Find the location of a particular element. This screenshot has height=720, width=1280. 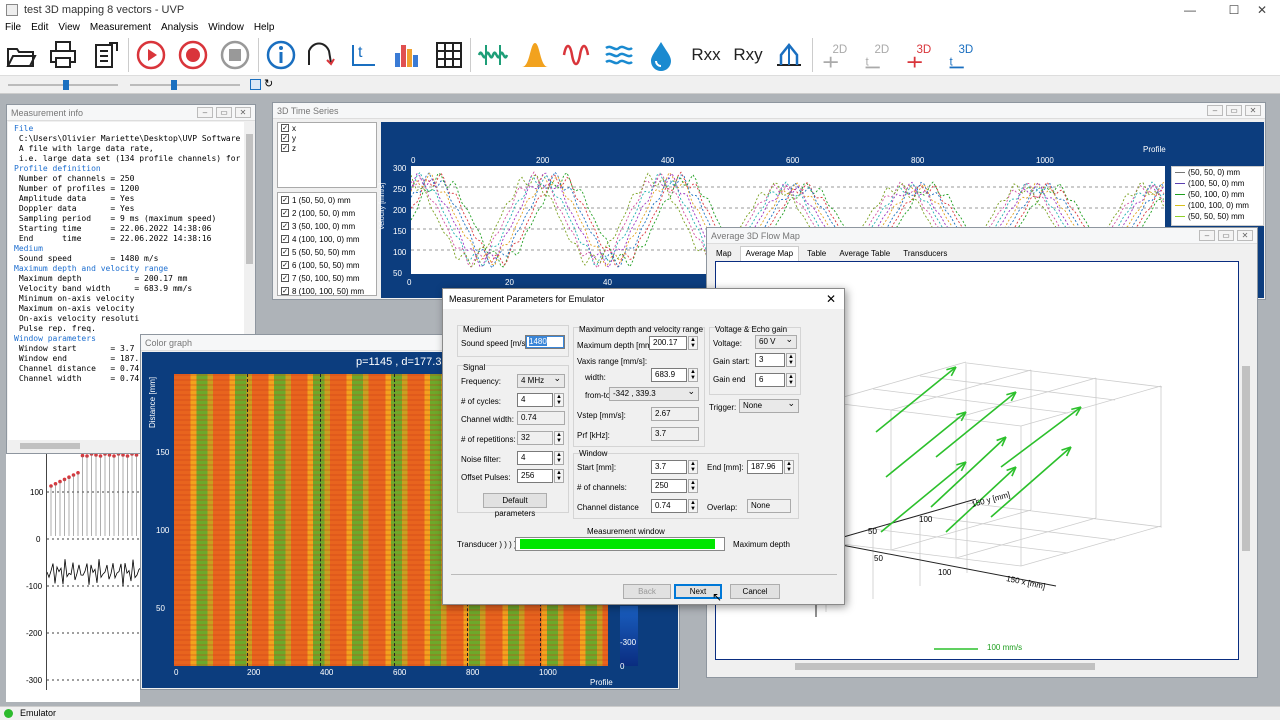

max-depth-spinner: ▲ ▼ is located at coordinates (693, 343).